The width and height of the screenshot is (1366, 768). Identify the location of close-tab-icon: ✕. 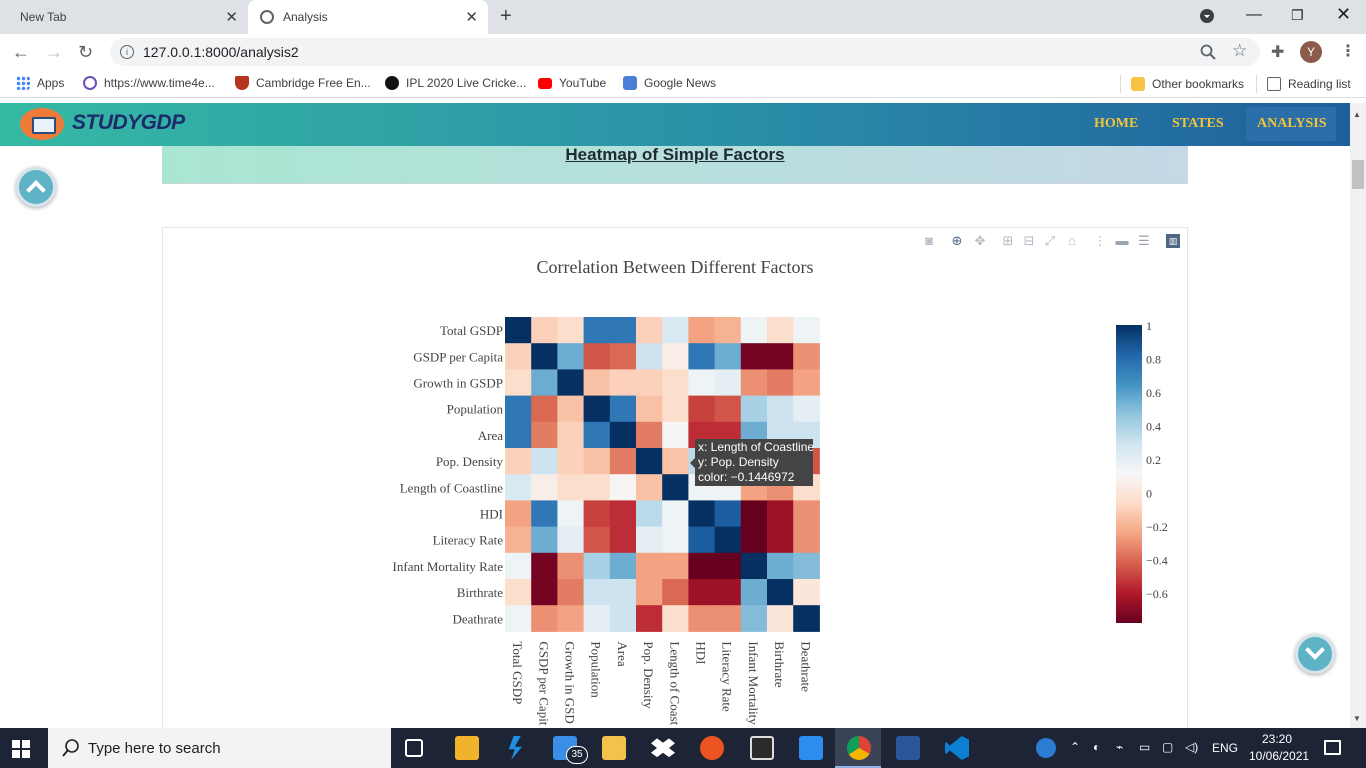
(471, 17).